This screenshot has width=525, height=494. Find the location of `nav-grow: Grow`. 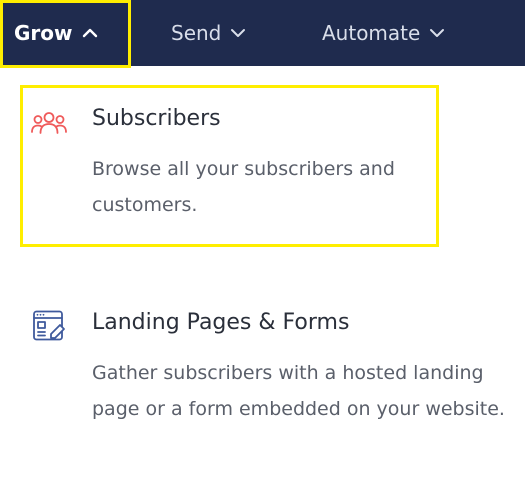

nav-grow: Grow is located at coordinates (56, 33).